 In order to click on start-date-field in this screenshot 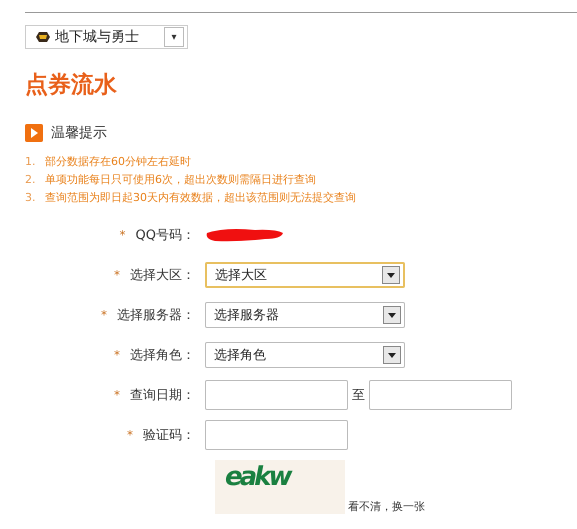, I will do `click(276, 395)`.